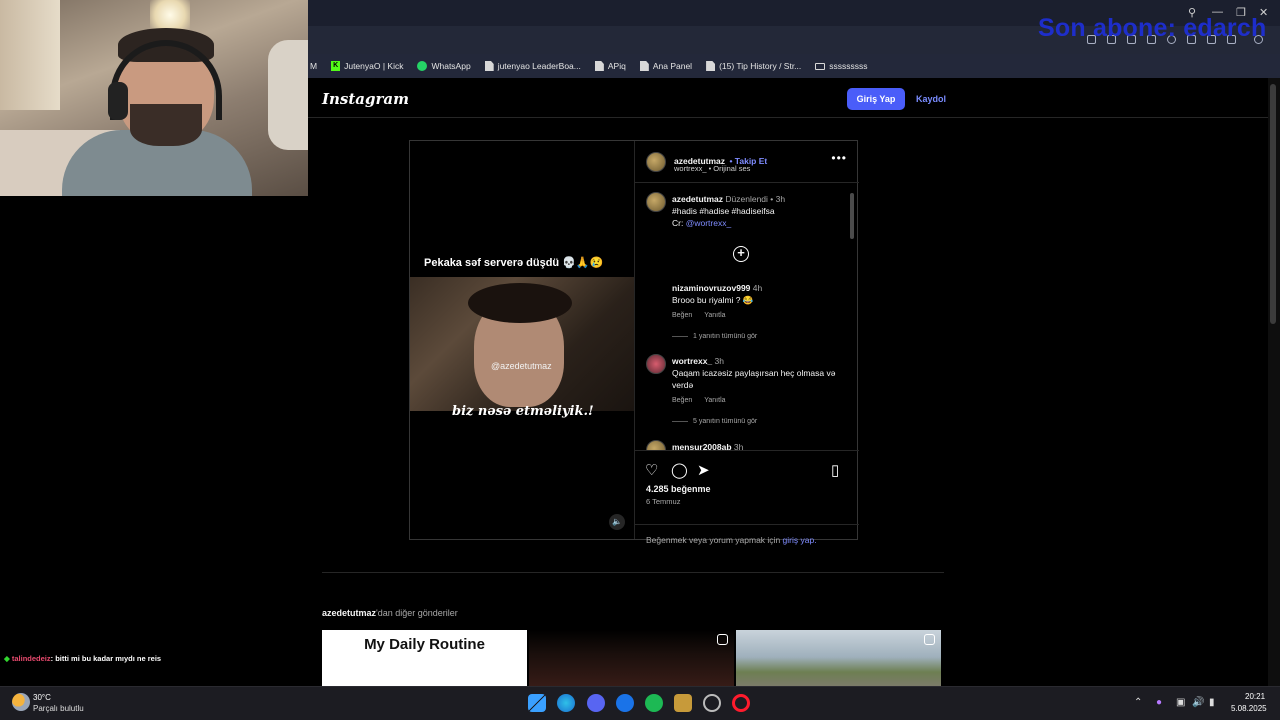 The image size is (1280, 720). Describe the element at coordinates (757, 445) in the screenshot. I see `comment-item: mensur2008ab 3h` at that location.